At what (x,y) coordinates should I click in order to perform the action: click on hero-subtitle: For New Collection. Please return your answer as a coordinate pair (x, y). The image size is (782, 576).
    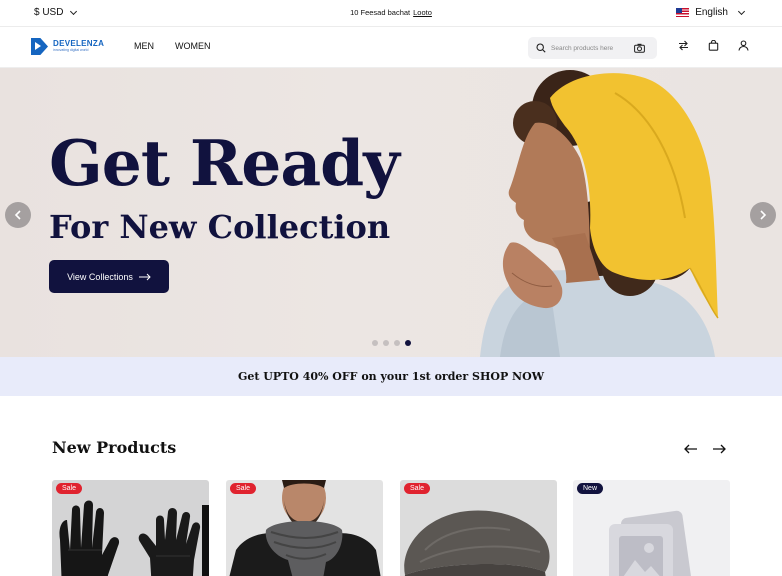
    Looking at the image, I should click on (220, 227).